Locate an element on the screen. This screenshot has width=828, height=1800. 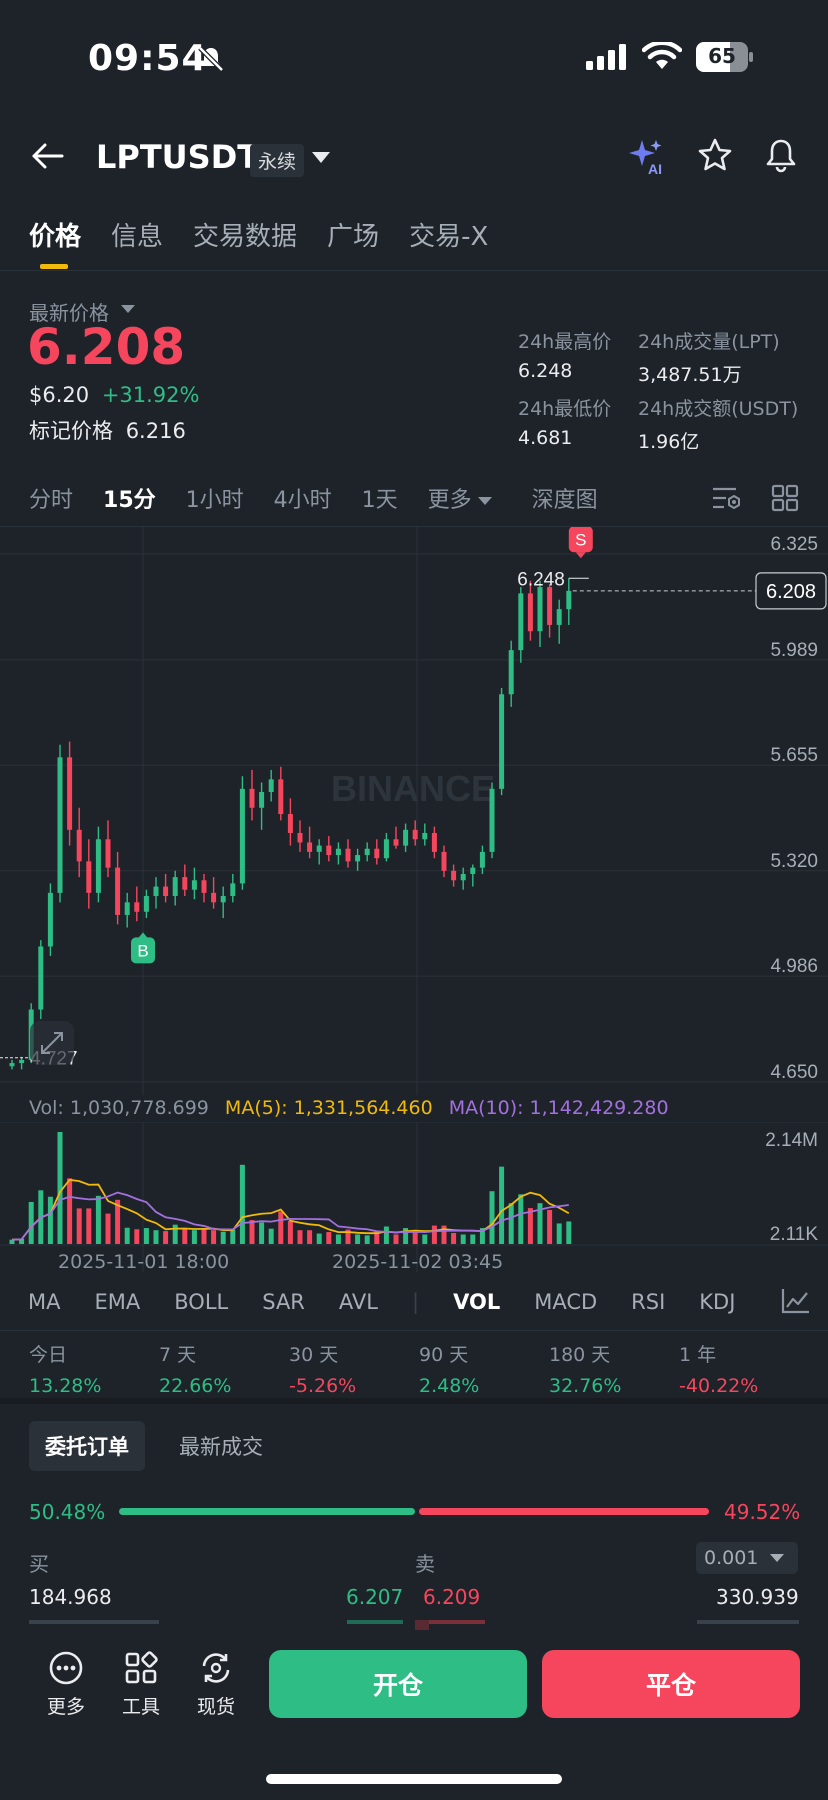
tf-more: 更多 is located at coordinates (460, 498).